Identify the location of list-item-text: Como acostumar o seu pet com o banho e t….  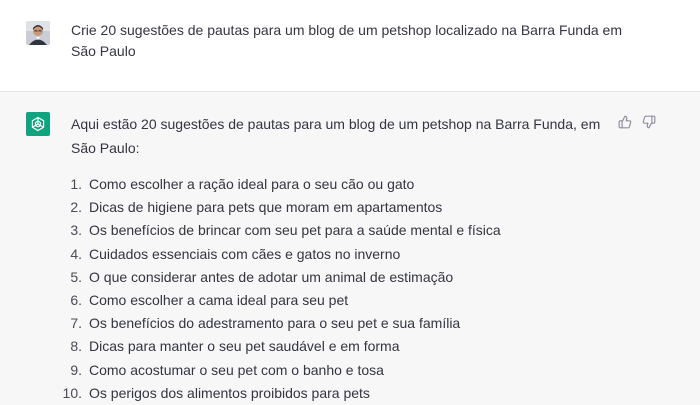
(236, 369).